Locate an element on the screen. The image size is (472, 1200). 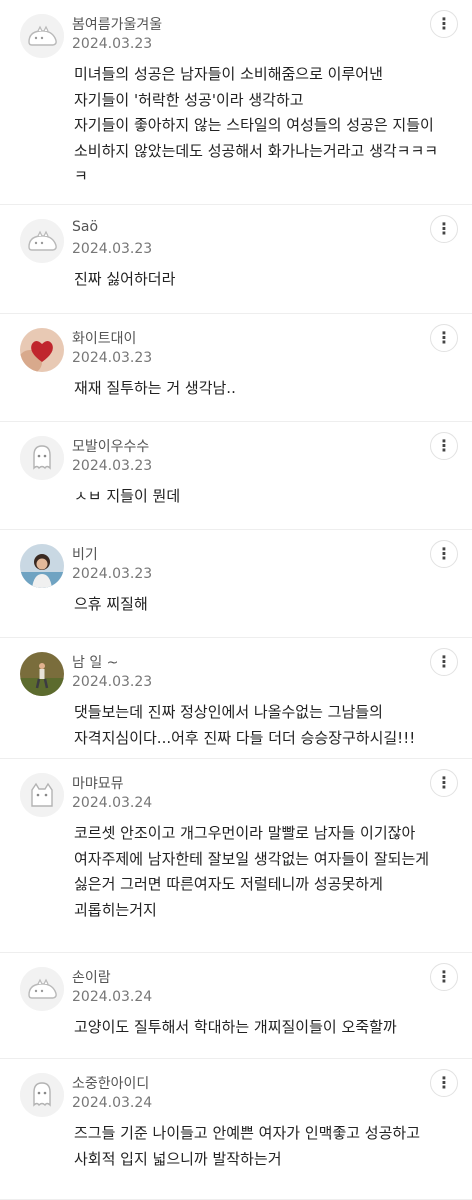
comment-item: 화이트대이 2024.03.23 ⋮ 재재 질투하는 거 생각남.. is located at coordinates (236, 368).